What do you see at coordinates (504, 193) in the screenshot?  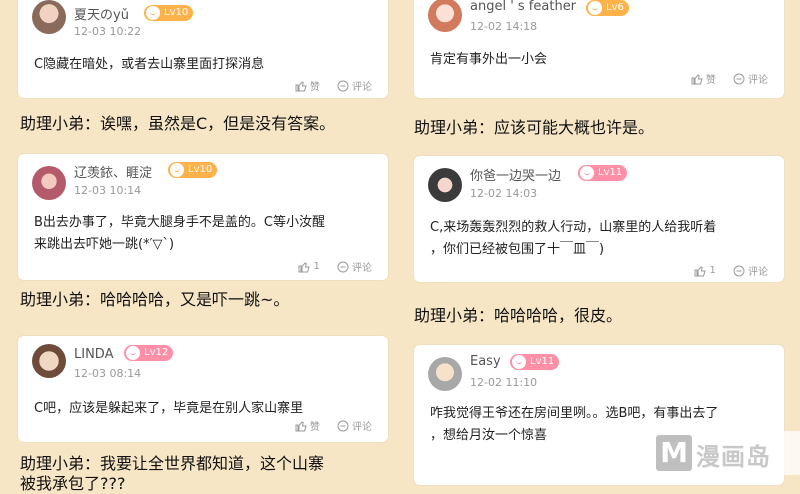 I see `comment-date: 12-02 14:03` at bounding box center [504, 193].